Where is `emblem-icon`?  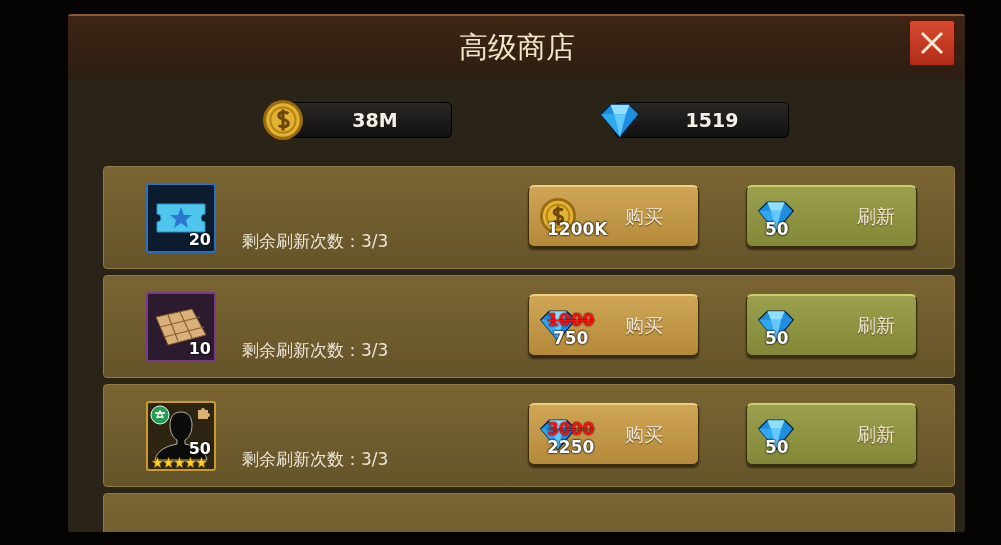 emblem-icon is located at coordinates (160, 415).